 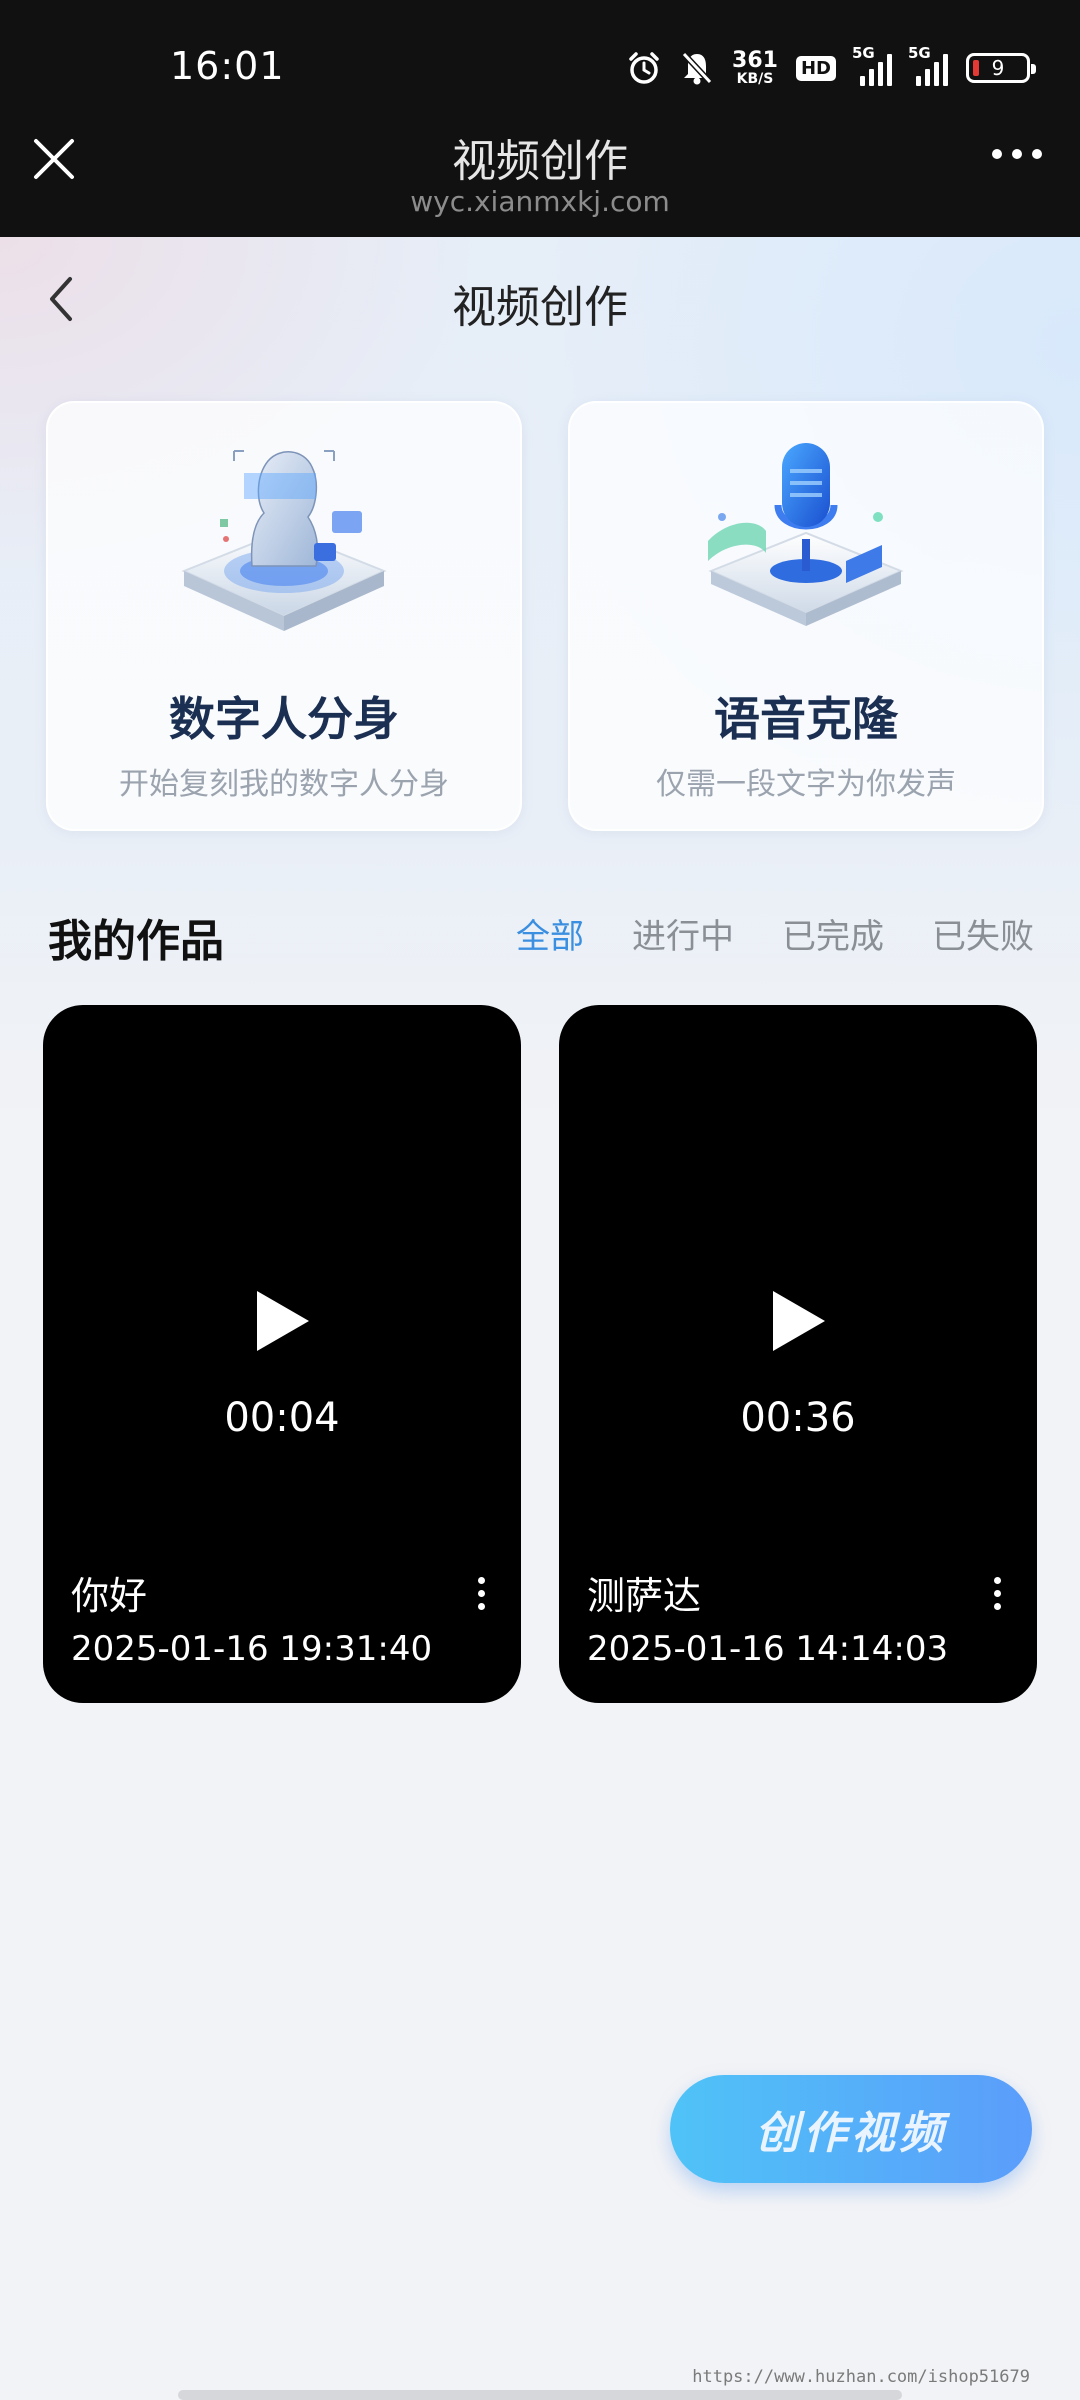 What do you see at coordinates (697, 68) in the screenshot?
I see `mute-icon` at bounding box center [697, 68].